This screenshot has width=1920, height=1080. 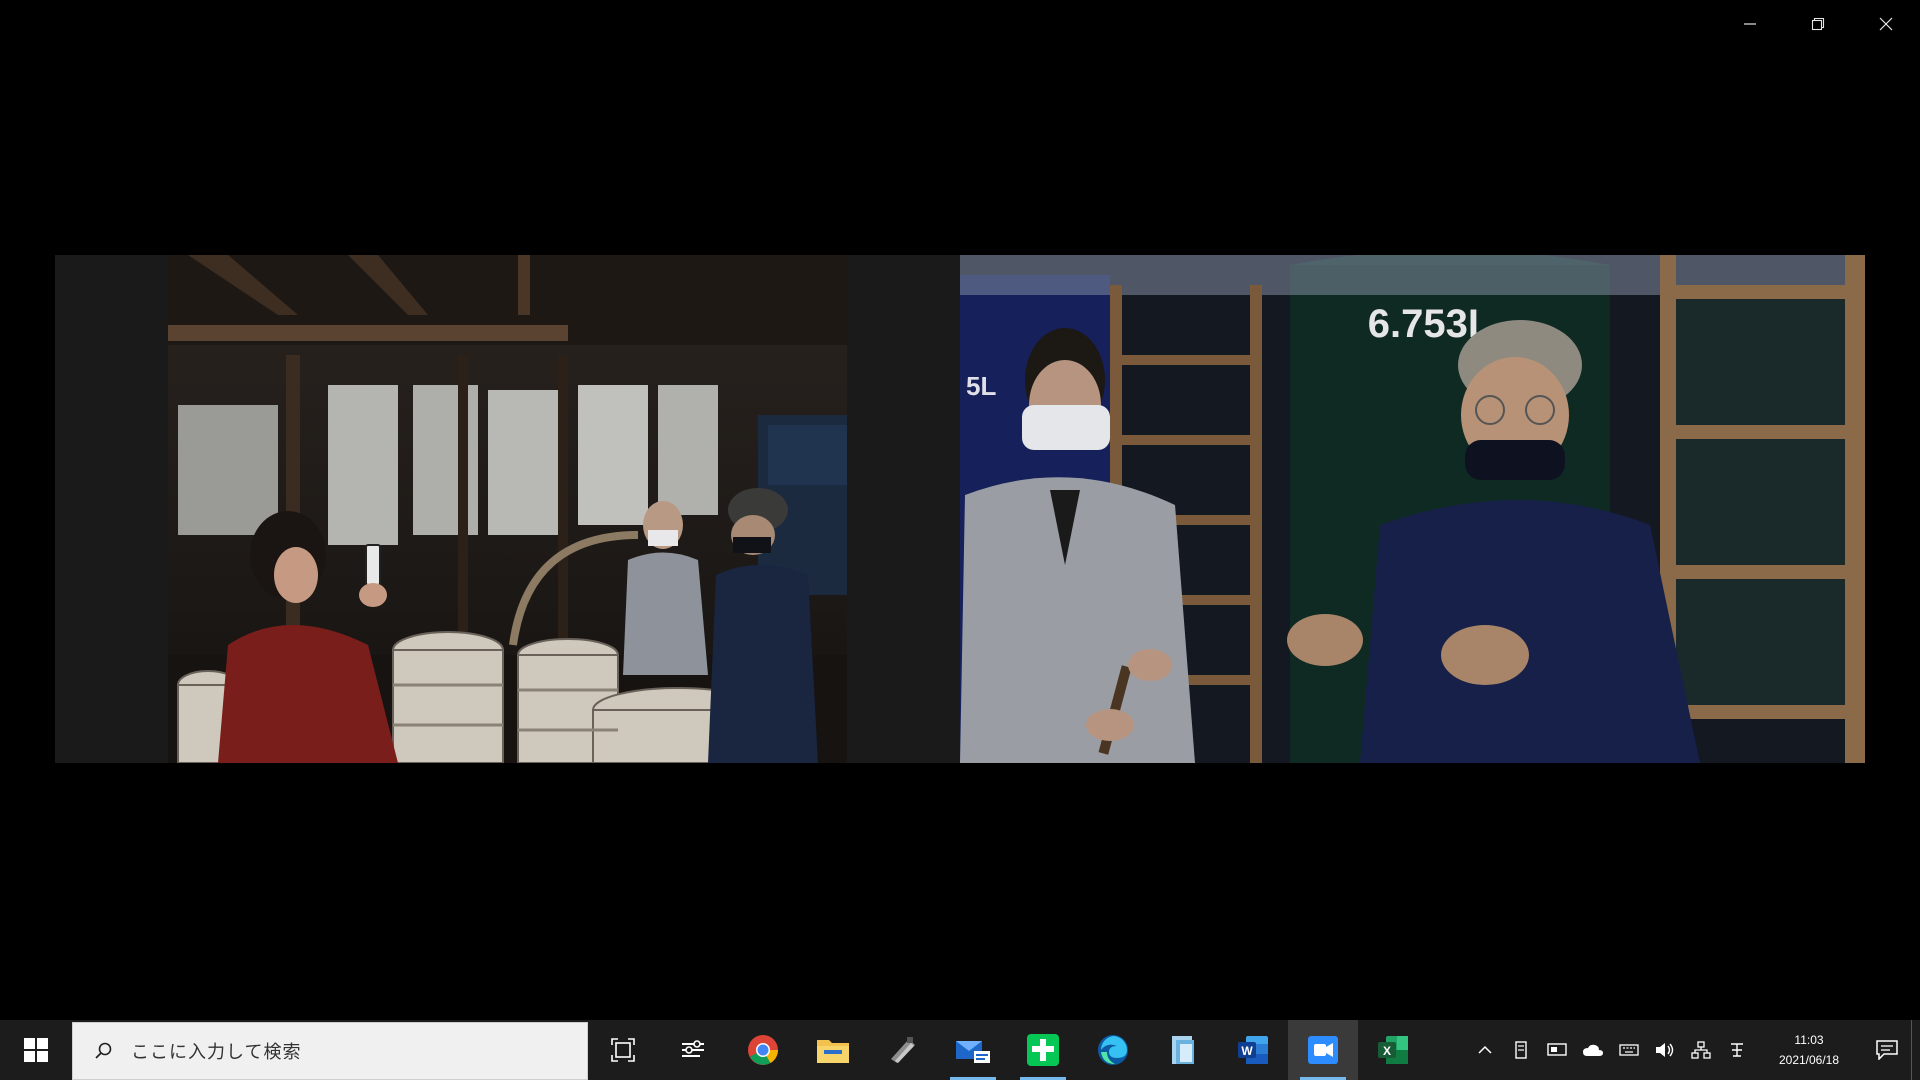 I want to click on system-tray: 11:03 2021/06/18, so click(x=1693, y=1050).